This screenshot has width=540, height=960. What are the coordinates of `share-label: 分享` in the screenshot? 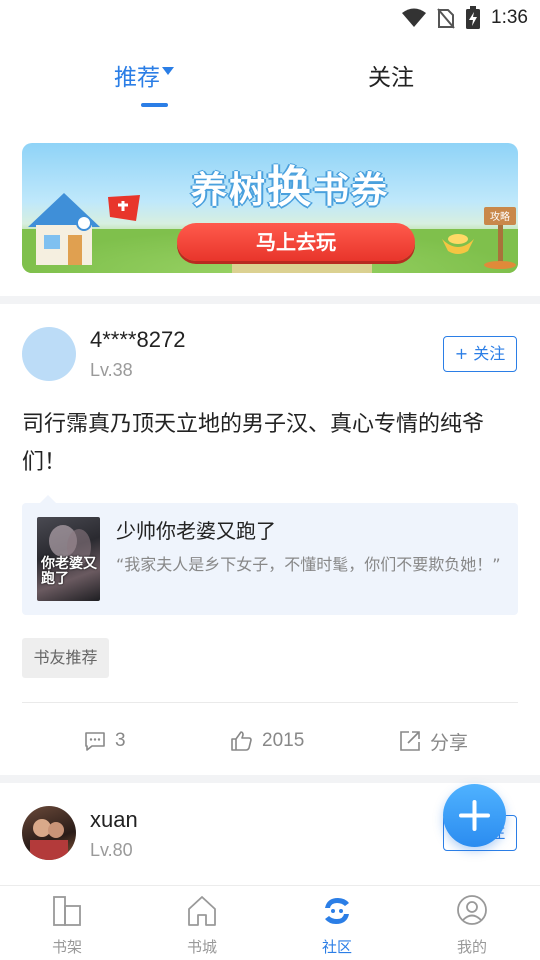 It's located at (449, 743).